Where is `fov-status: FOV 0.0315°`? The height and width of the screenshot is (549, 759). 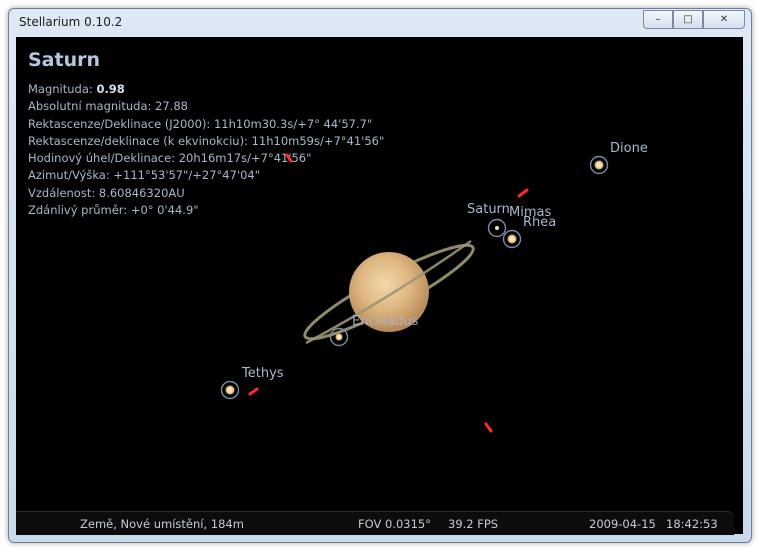
fov-status: FOV 0.0315° is located at coordinates (394, 524).